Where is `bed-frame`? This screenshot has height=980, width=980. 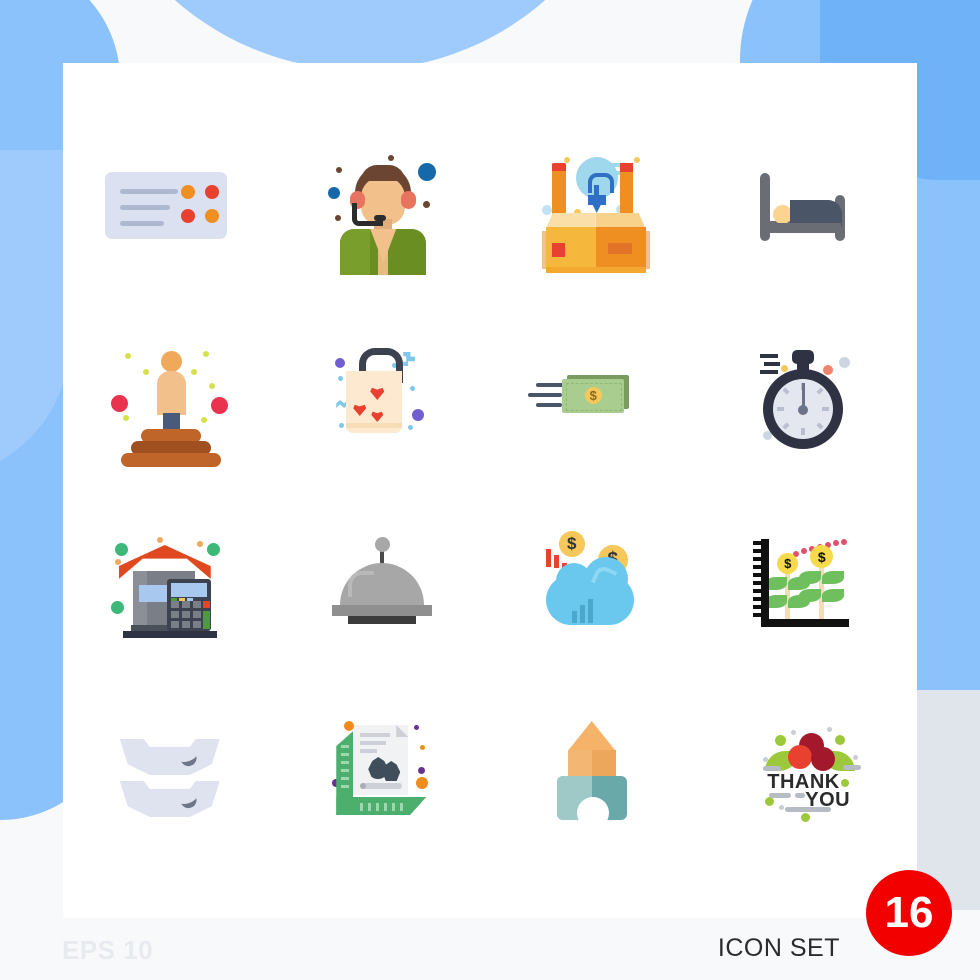
bed-frame is located at coordinates (803, 228).